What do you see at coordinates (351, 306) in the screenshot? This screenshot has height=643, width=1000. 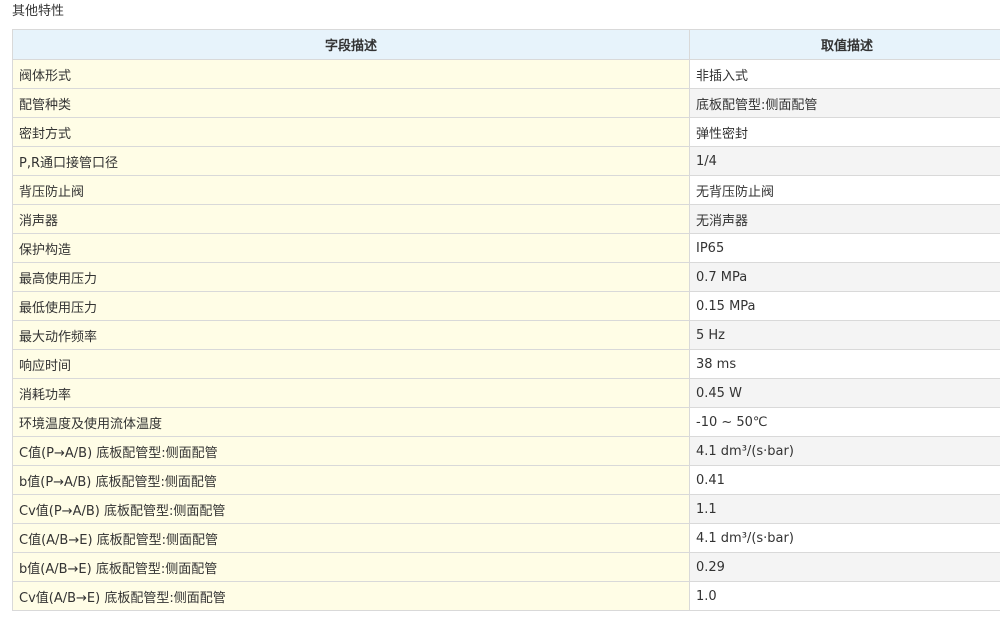 I see `field-cell: 最低使用压力` at bounding box center [351, 306].